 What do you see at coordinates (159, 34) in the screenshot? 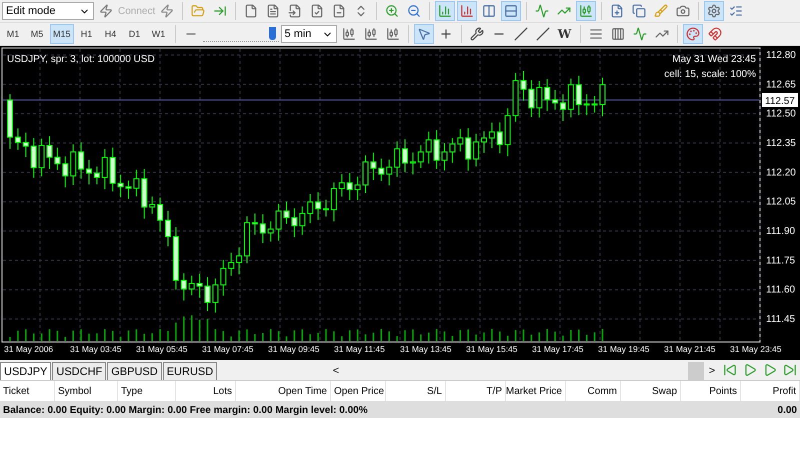
I see `timeframe-button: W1` at bounding box center [159, 34].